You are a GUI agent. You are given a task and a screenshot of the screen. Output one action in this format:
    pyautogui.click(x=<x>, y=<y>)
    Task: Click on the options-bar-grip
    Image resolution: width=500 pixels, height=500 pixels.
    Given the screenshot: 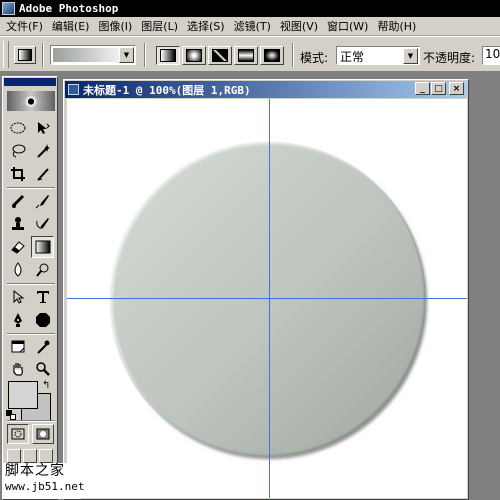 What is the action you would take?
    pyautogui.click(x=6, y=54)
    